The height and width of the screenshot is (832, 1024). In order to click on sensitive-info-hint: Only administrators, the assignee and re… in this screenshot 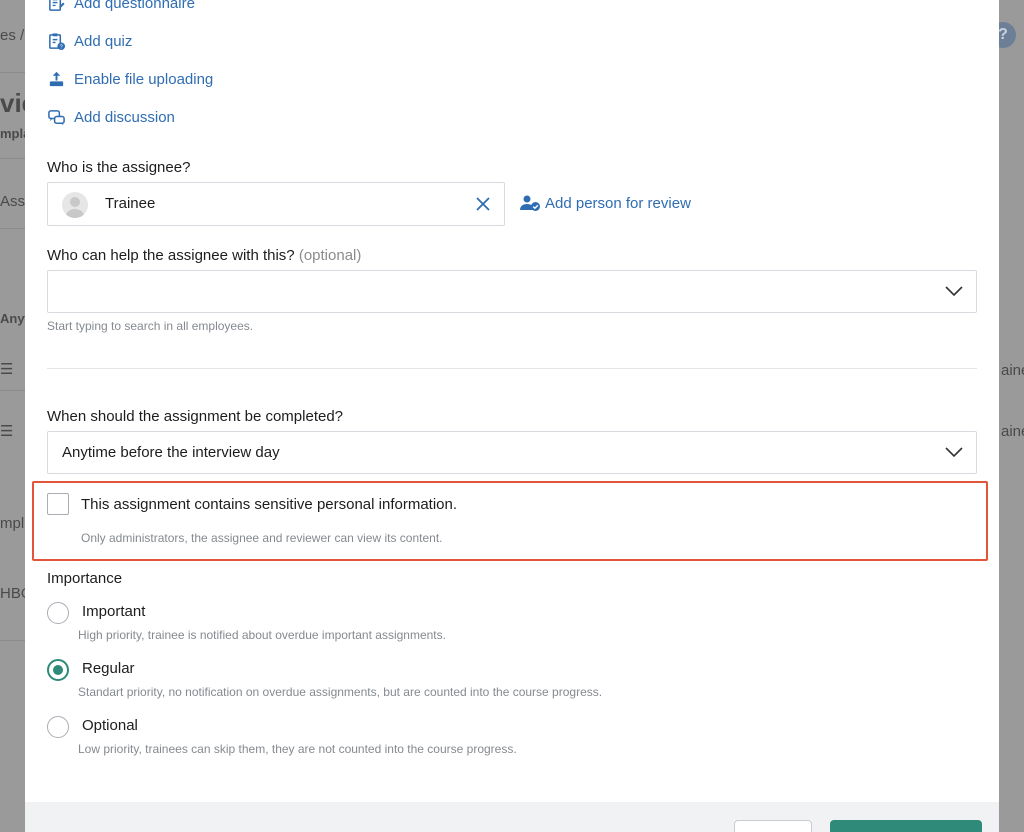, I will do `click(262, 538)`.